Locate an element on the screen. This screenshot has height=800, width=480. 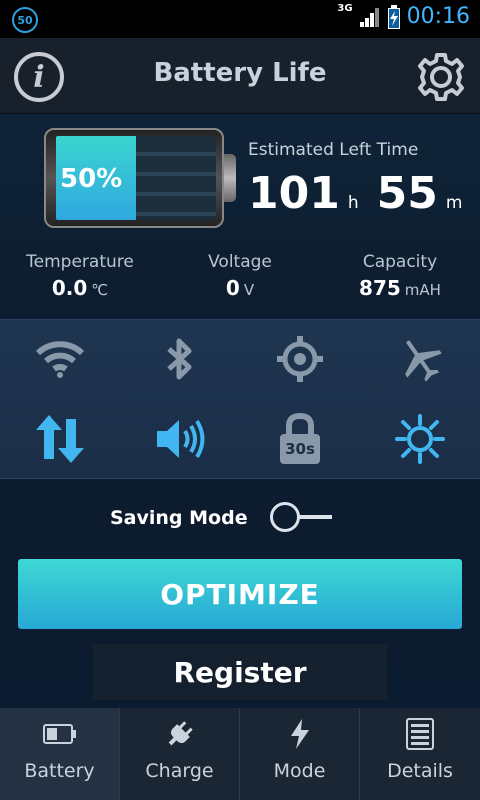
plug-icon is located at coordinates (180, 733).